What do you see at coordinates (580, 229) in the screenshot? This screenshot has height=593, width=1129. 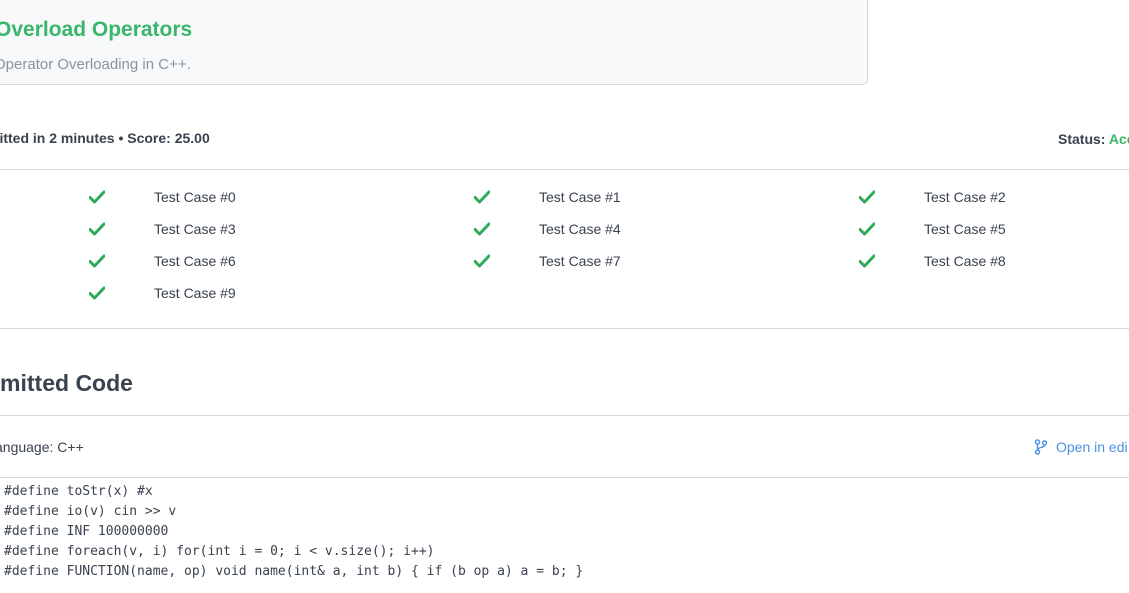 I see `test-case-label: Test Case #4` at bounding box center [580, 229].